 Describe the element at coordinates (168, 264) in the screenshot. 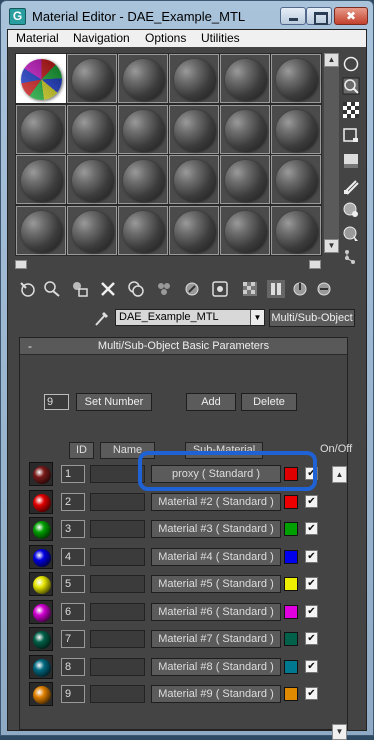

I see `slot-horizontal-scrollbar` at that location.